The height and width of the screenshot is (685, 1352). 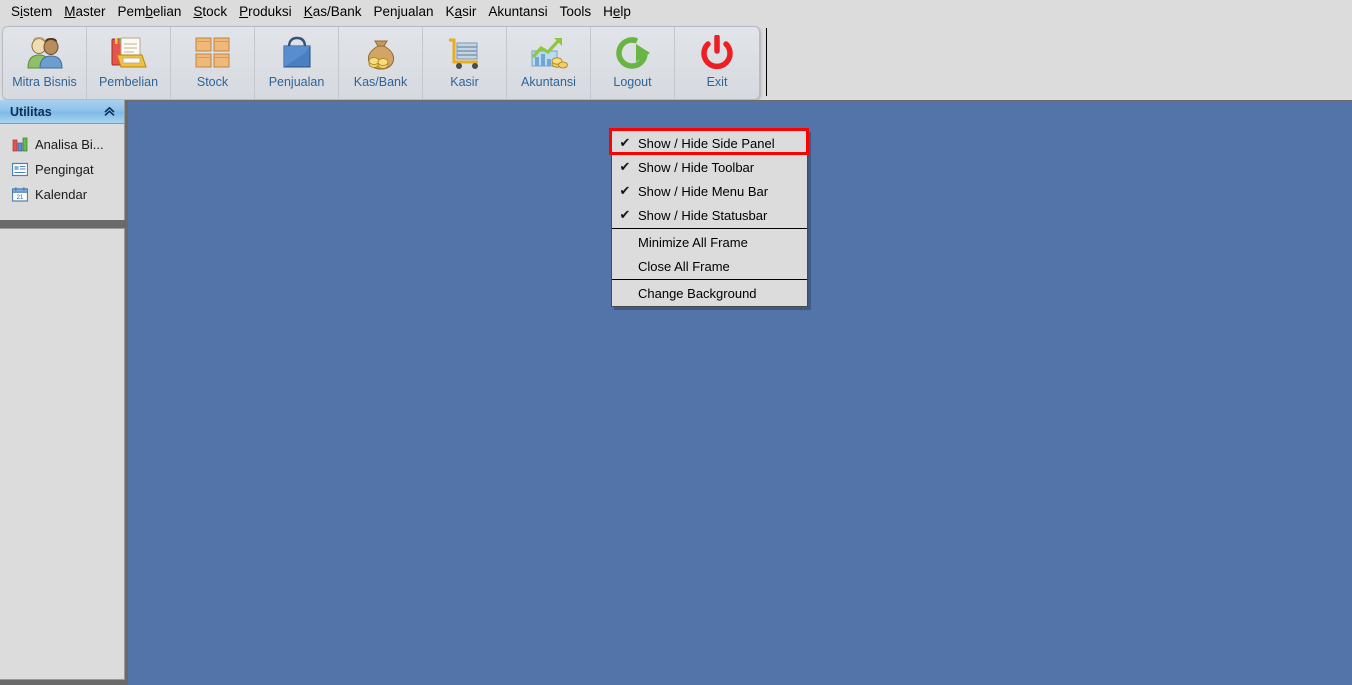 I want to click on context-menu-item-change-background: Change Background, so click(x=709, y=293).